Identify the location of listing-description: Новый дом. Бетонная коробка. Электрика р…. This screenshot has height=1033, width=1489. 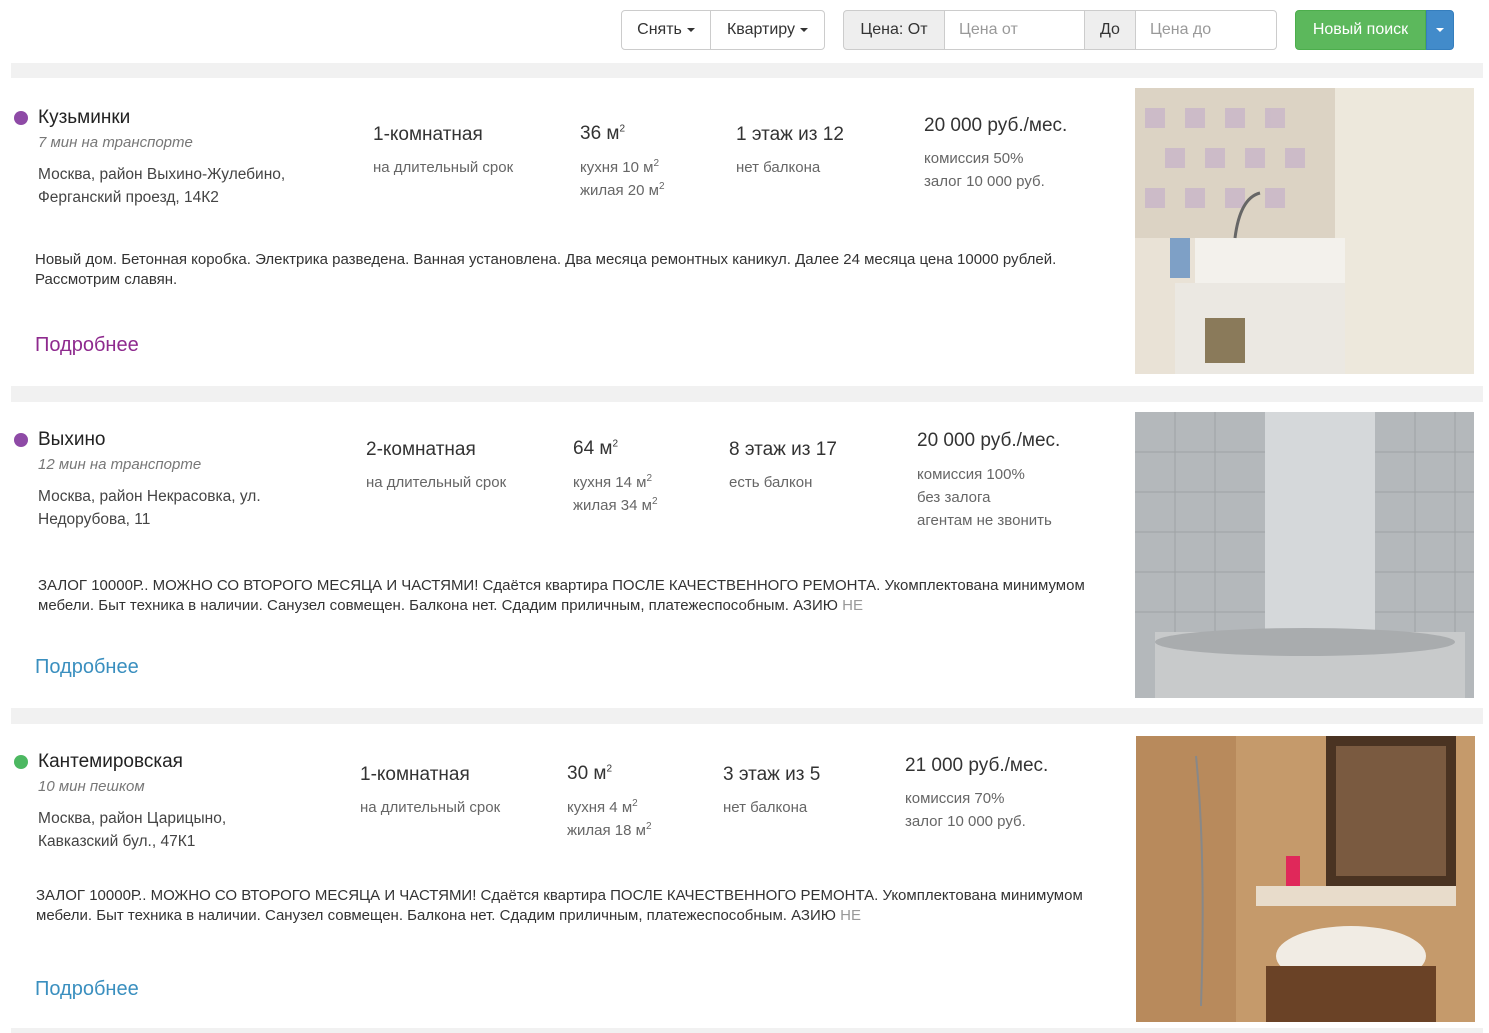
(546, 269).